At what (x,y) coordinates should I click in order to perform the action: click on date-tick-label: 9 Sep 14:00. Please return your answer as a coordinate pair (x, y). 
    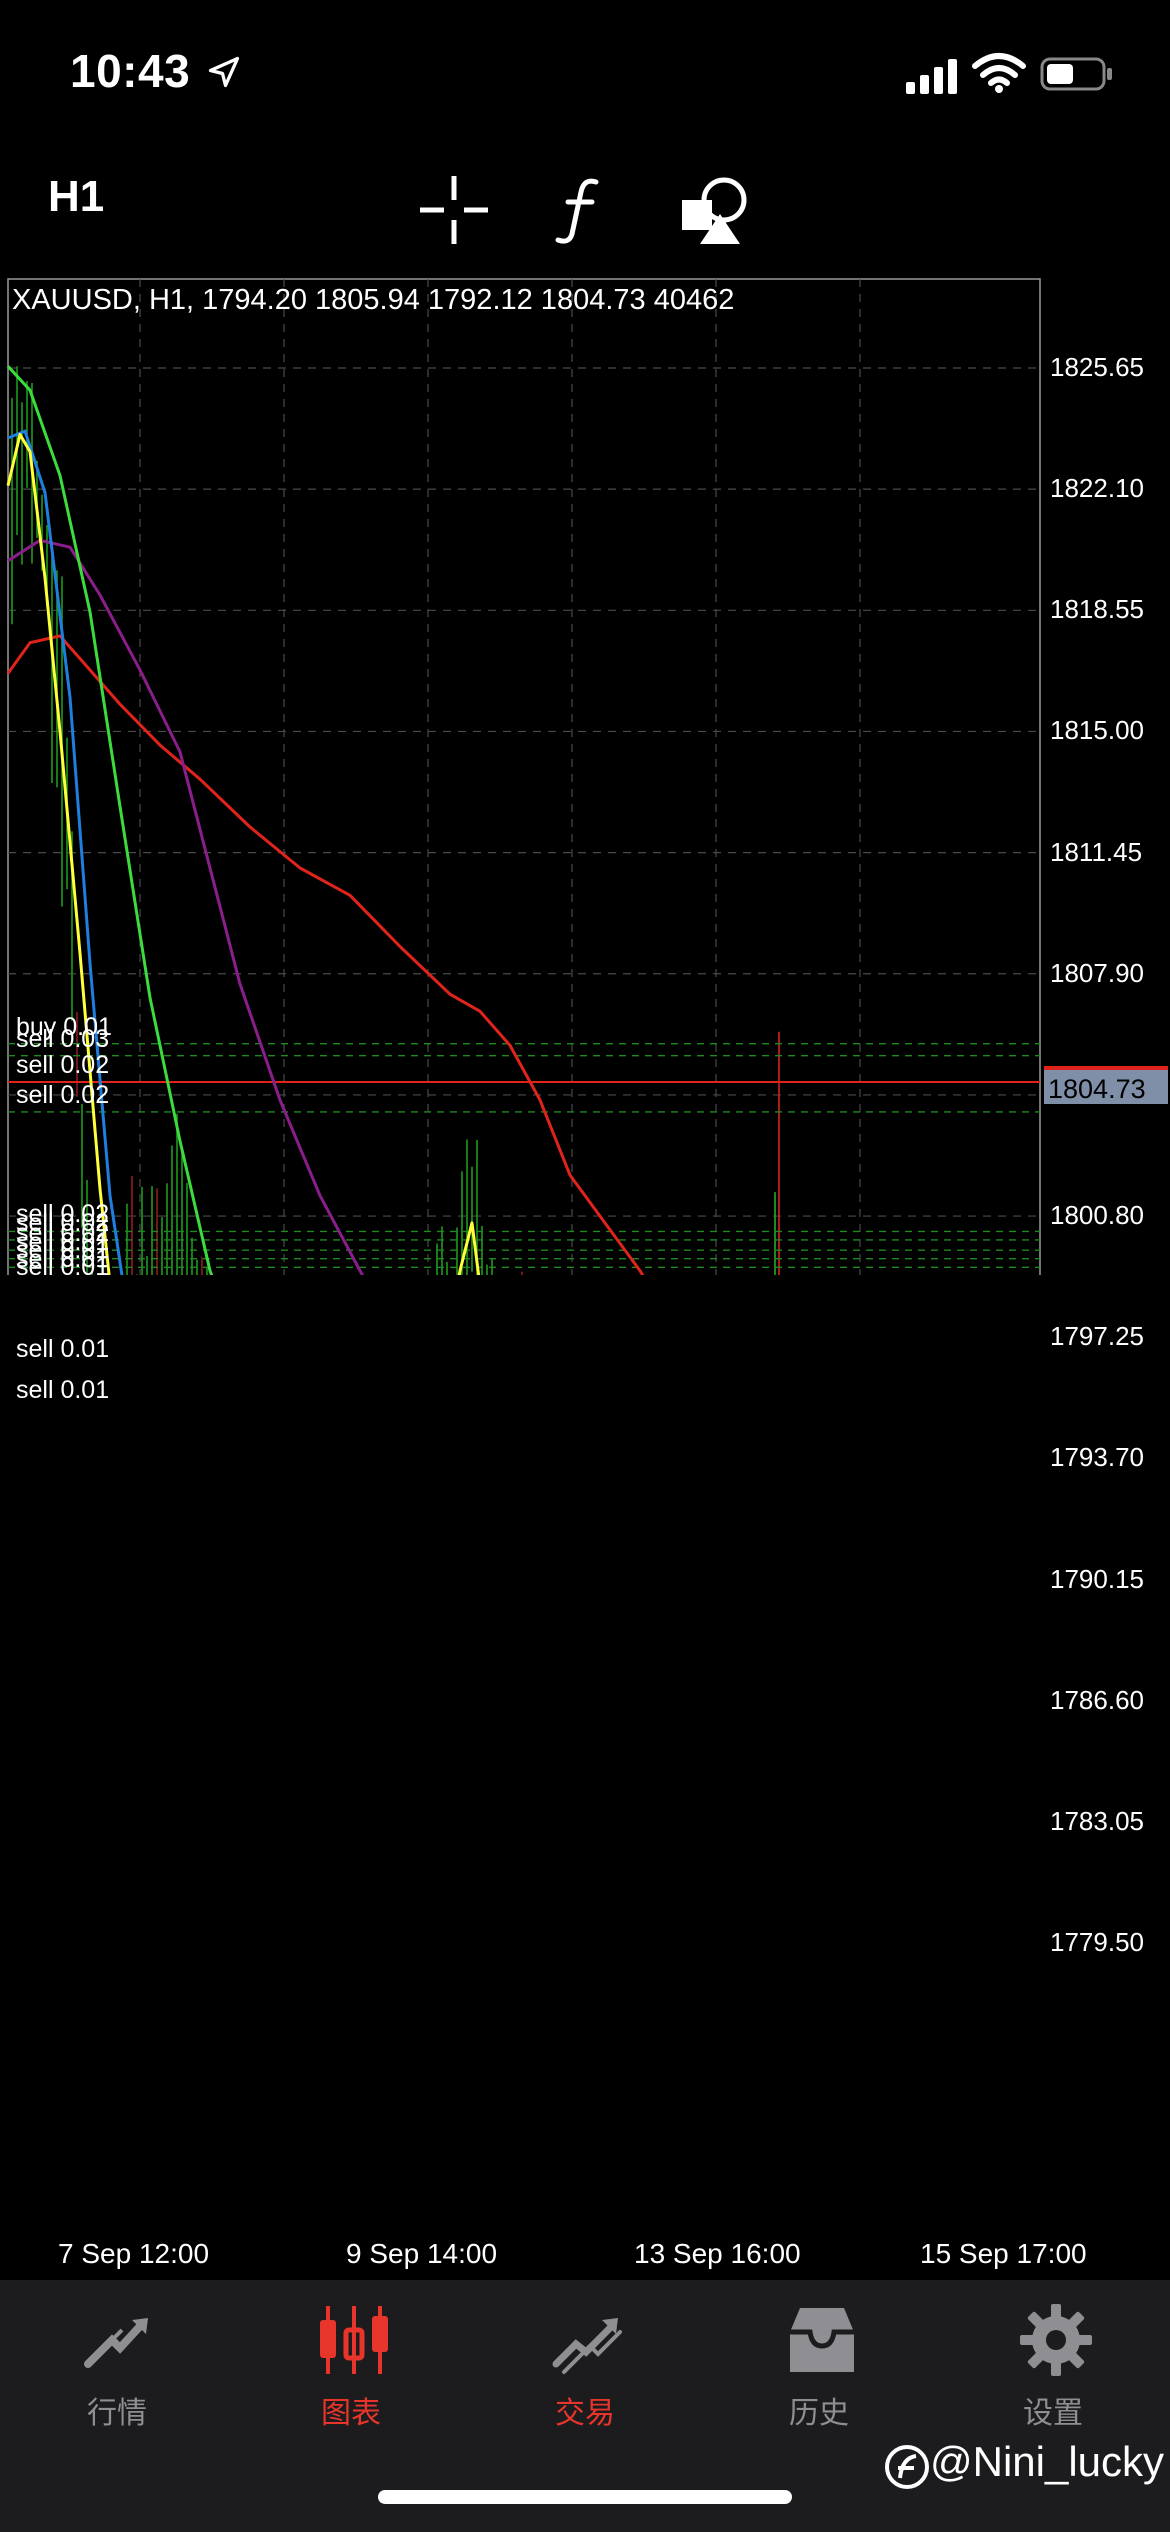
    Looking at the image, I should click on (422, 2253).